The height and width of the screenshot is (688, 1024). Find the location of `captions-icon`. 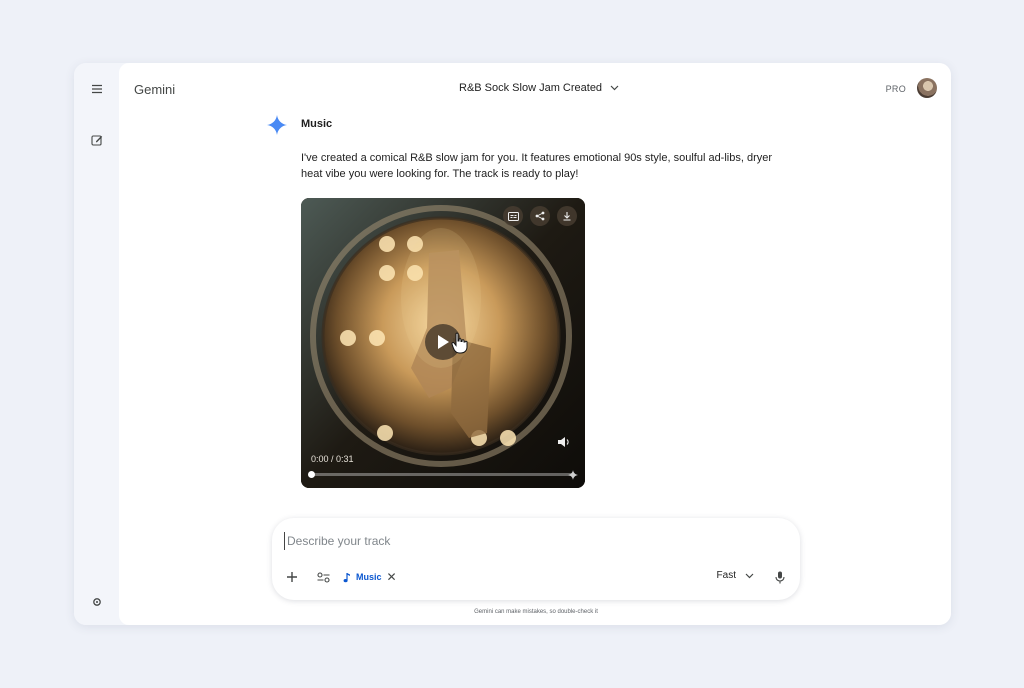

captions-icon is located at coordinates (513, 216).